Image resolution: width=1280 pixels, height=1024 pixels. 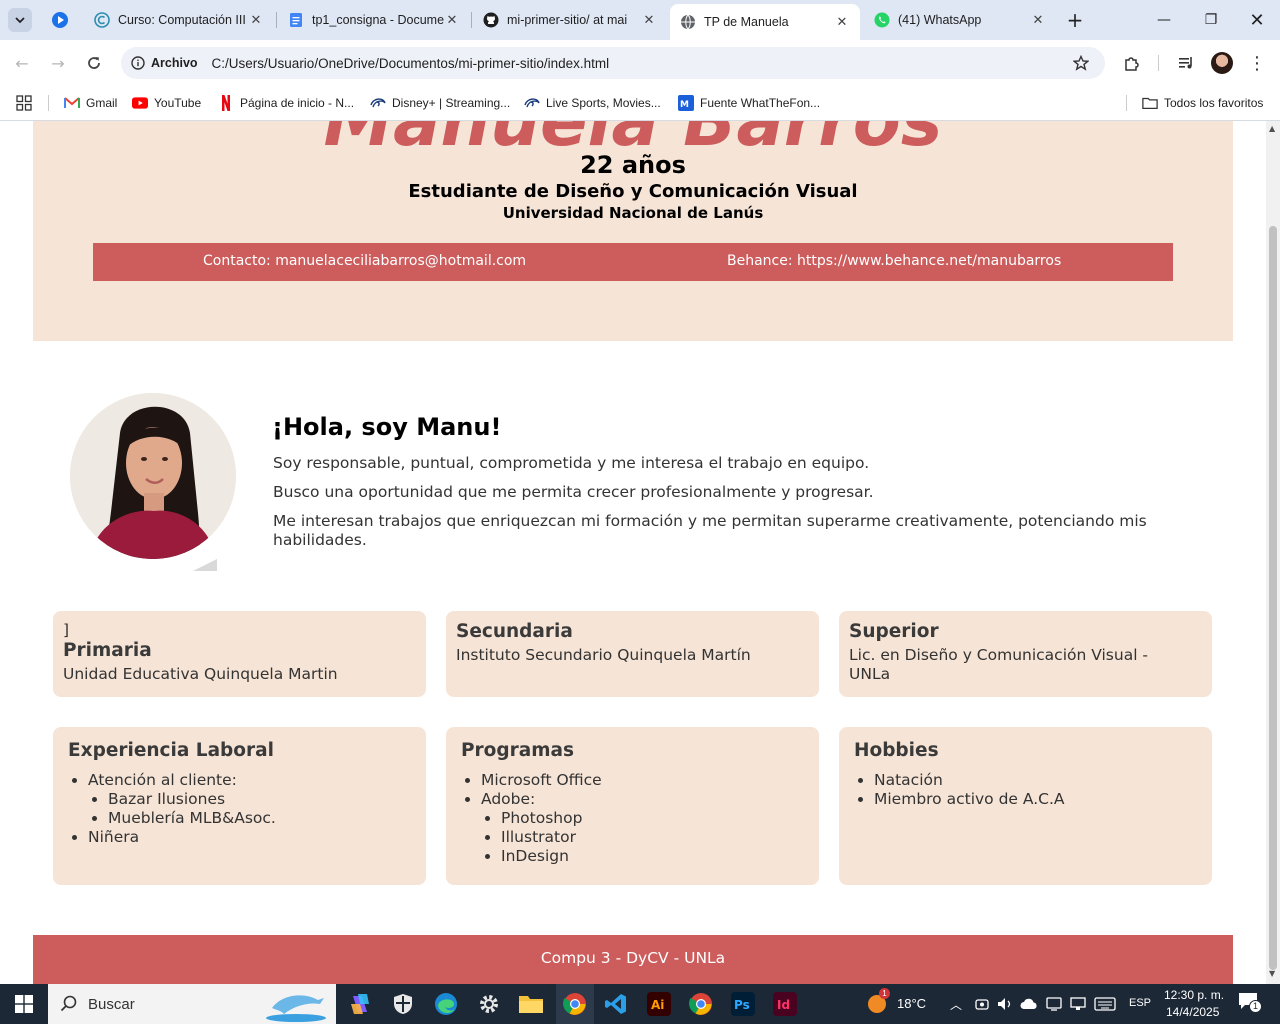 I want to click on clock-time: 12:30 p. m., so click(x=1194, y=995).